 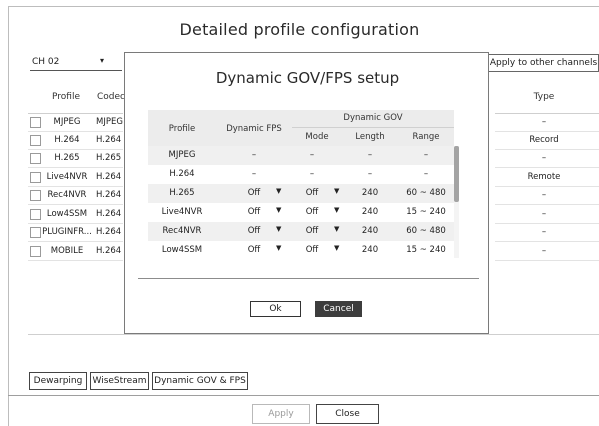 I want to click on table-row: H.264 H.264, so click(x=75, y=141).